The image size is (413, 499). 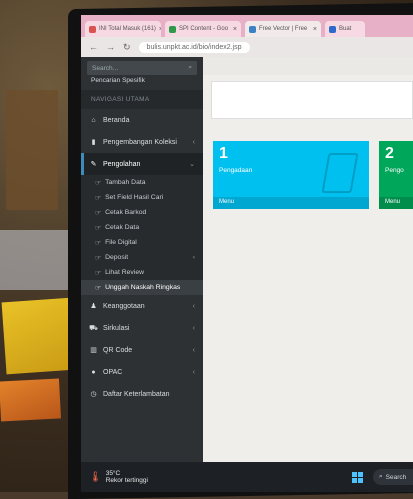 What do you see at coordinates (118, 350) in the screenshot?
I see `sidebar-item-label: QR Code` at bounding box center [118, 350].